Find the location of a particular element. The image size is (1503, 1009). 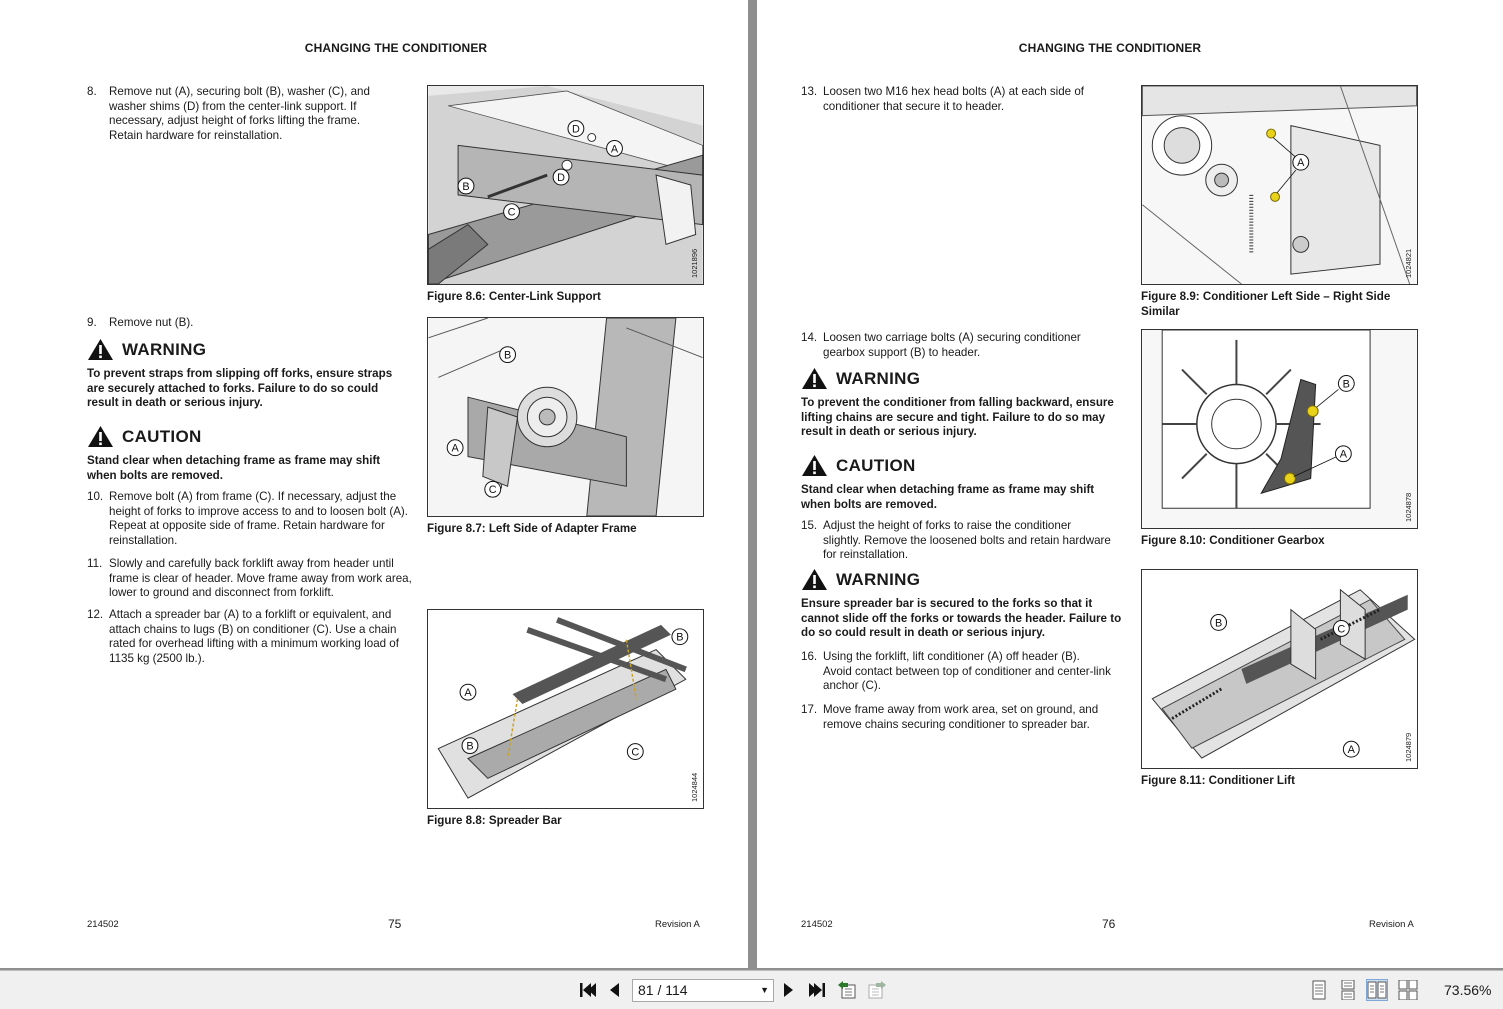

go-back-view-button is located at coordinates (847, 990).